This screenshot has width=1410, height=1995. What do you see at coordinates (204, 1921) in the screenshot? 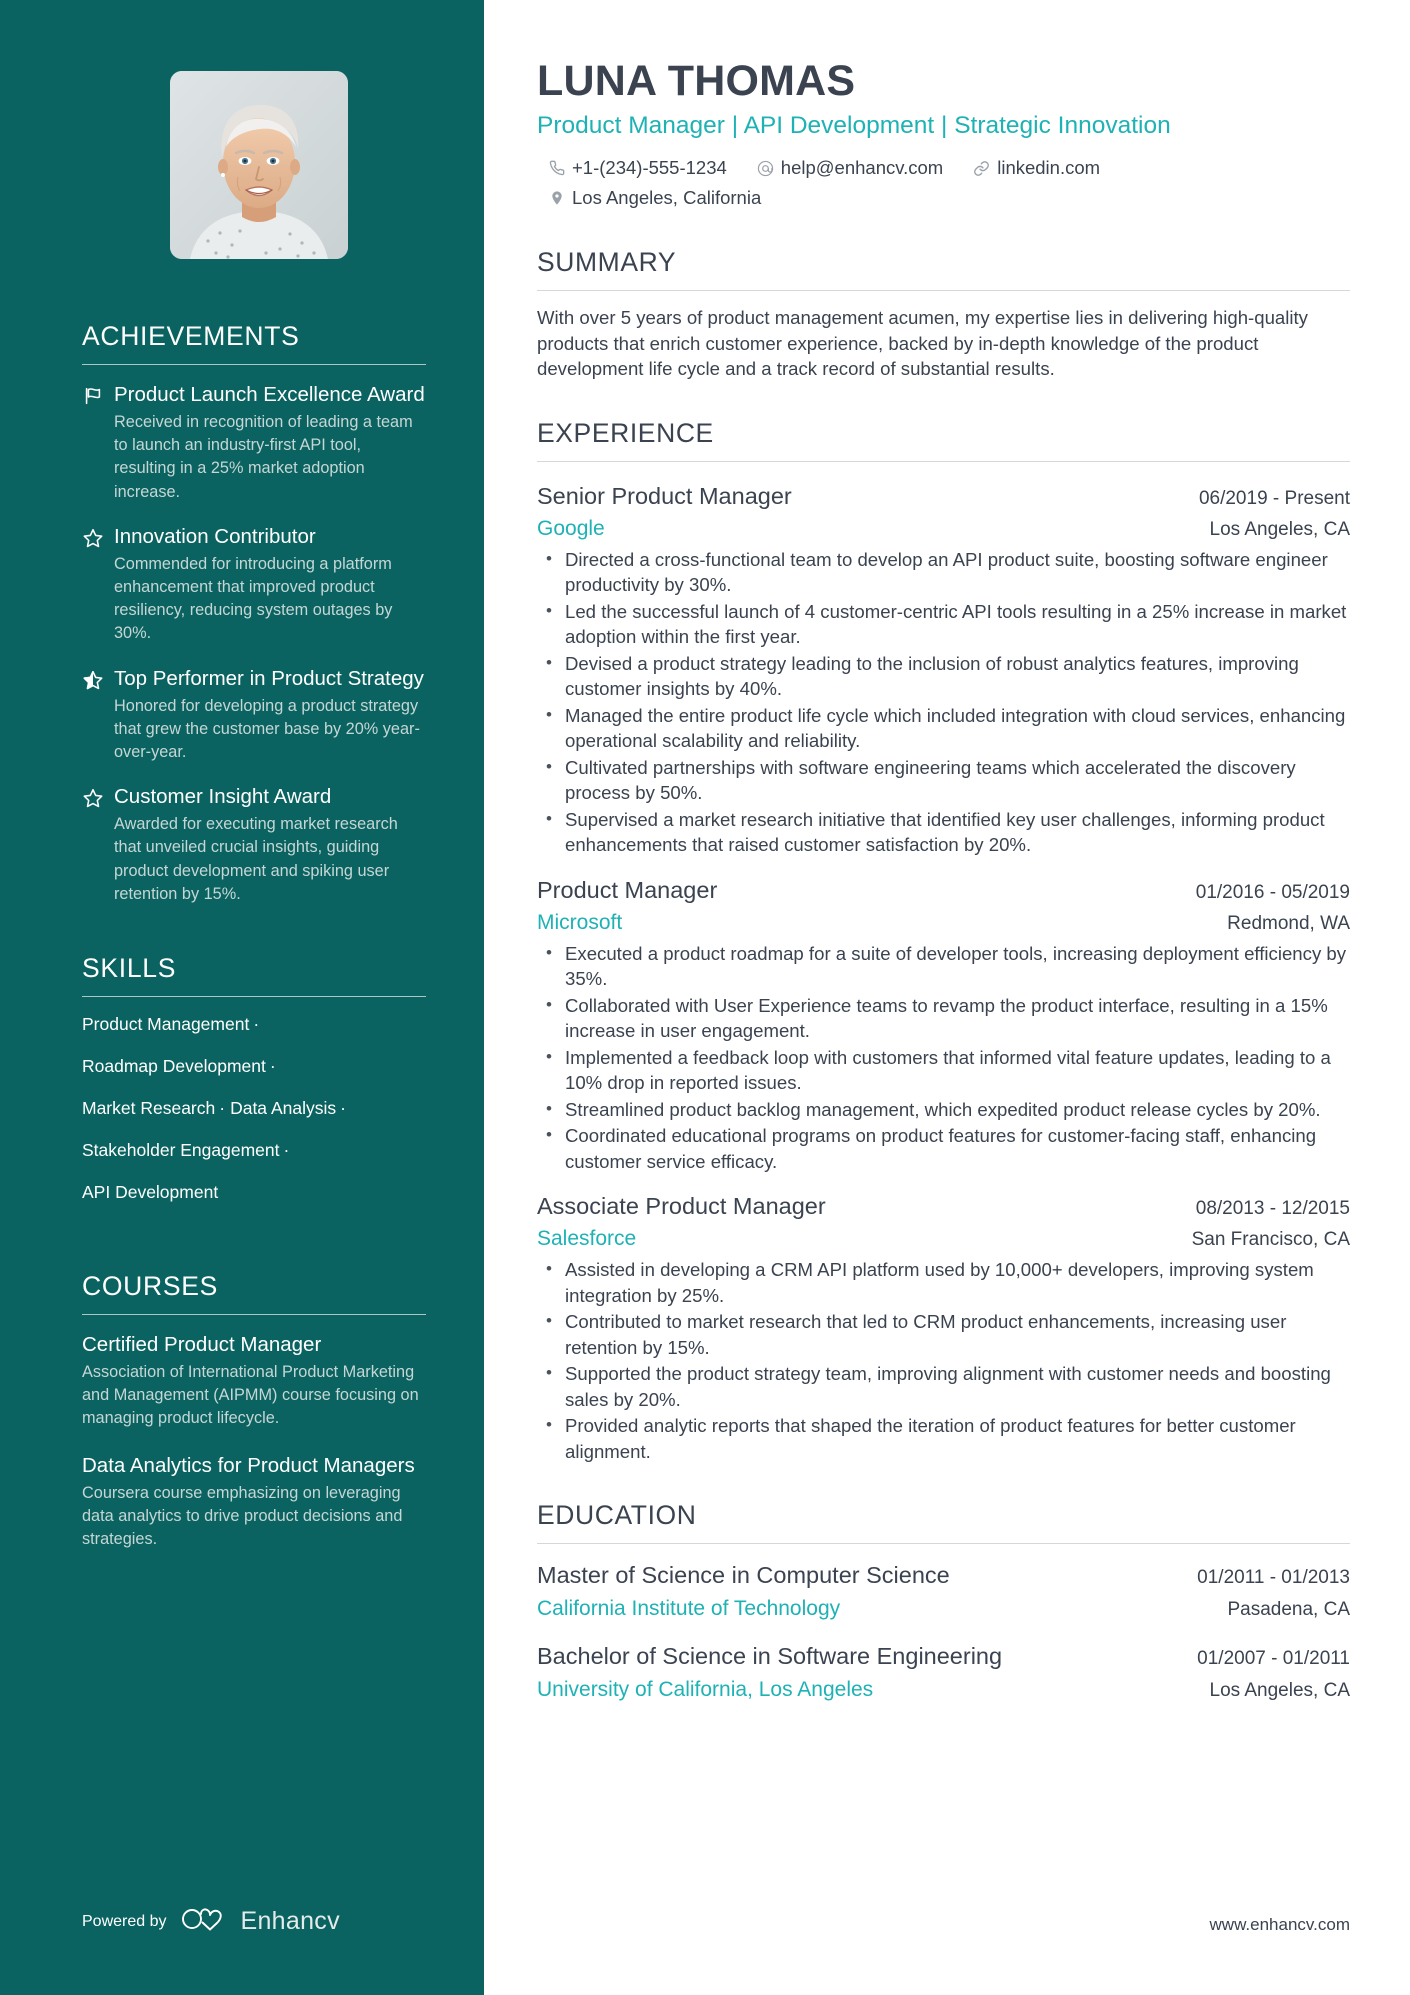
I see `enhancv-logo-icon` at bounding box center [204, 1921].